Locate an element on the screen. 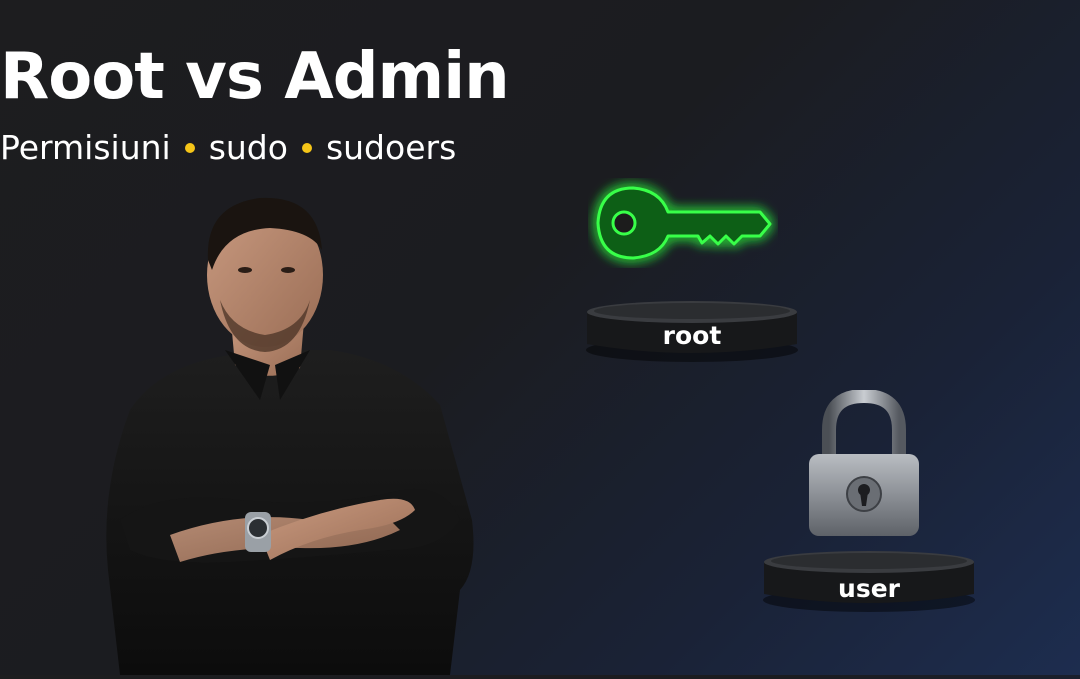  key-icon is located at coordinates (683, 223).